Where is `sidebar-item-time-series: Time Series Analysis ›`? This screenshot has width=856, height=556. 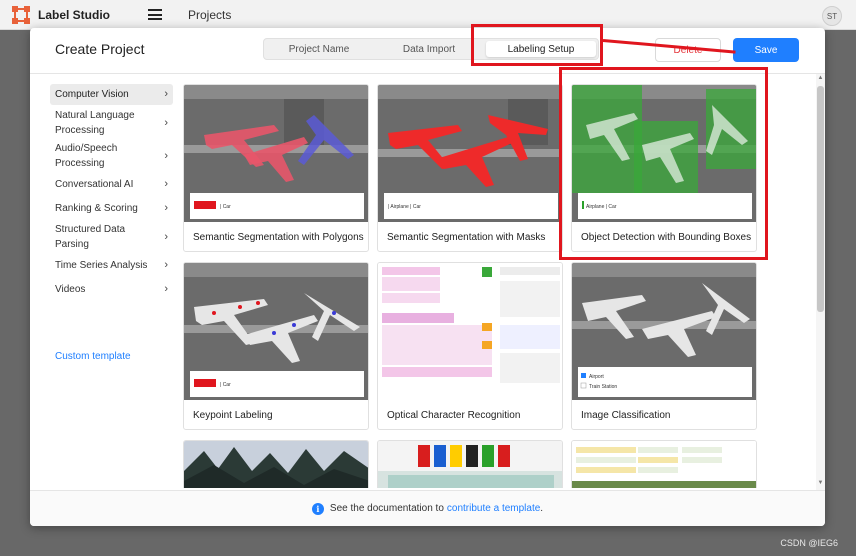 sidebar-item-time-series: Time Series Analysis › is located at coordinates (111, 265).